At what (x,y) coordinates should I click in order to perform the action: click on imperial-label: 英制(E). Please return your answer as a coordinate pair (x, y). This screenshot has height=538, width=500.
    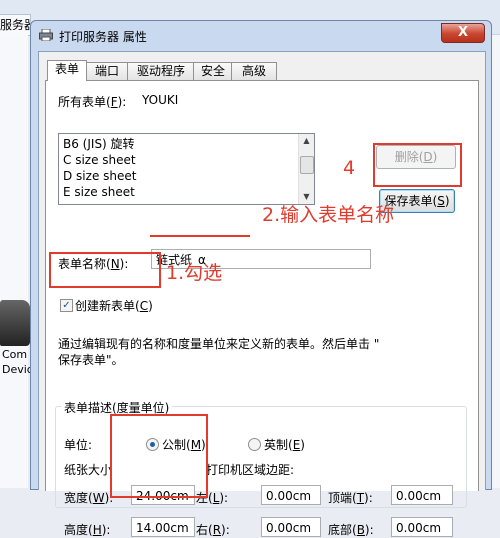
    Looking at the image, I should click on (284, 444).